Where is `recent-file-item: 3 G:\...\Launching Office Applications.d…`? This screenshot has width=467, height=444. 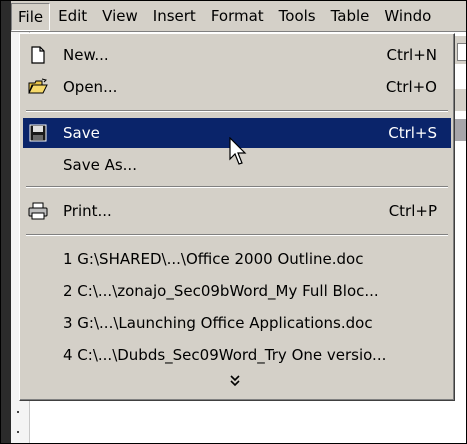
recent-file-item: 3 G:\...\Launching Office Applications.d… is located at coordinates (237, 323).